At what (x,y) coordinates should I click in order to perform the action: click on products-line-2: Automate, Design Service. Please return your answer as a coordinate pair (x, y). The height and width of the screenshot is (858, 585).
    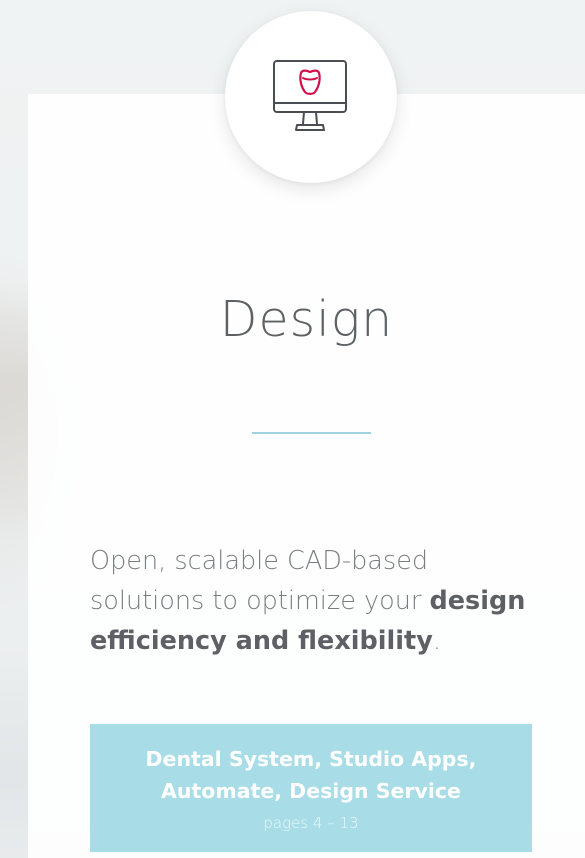
    Looking at the image, I should click on (311, 791).